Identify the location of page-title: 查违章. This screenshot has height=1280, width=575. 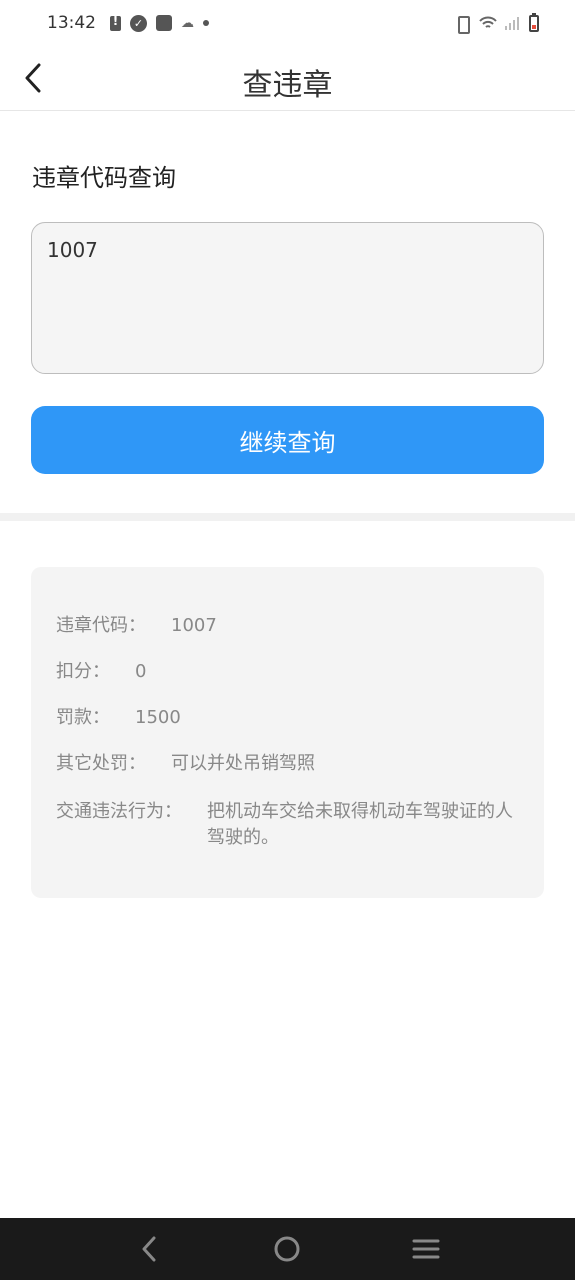
(287, 85).